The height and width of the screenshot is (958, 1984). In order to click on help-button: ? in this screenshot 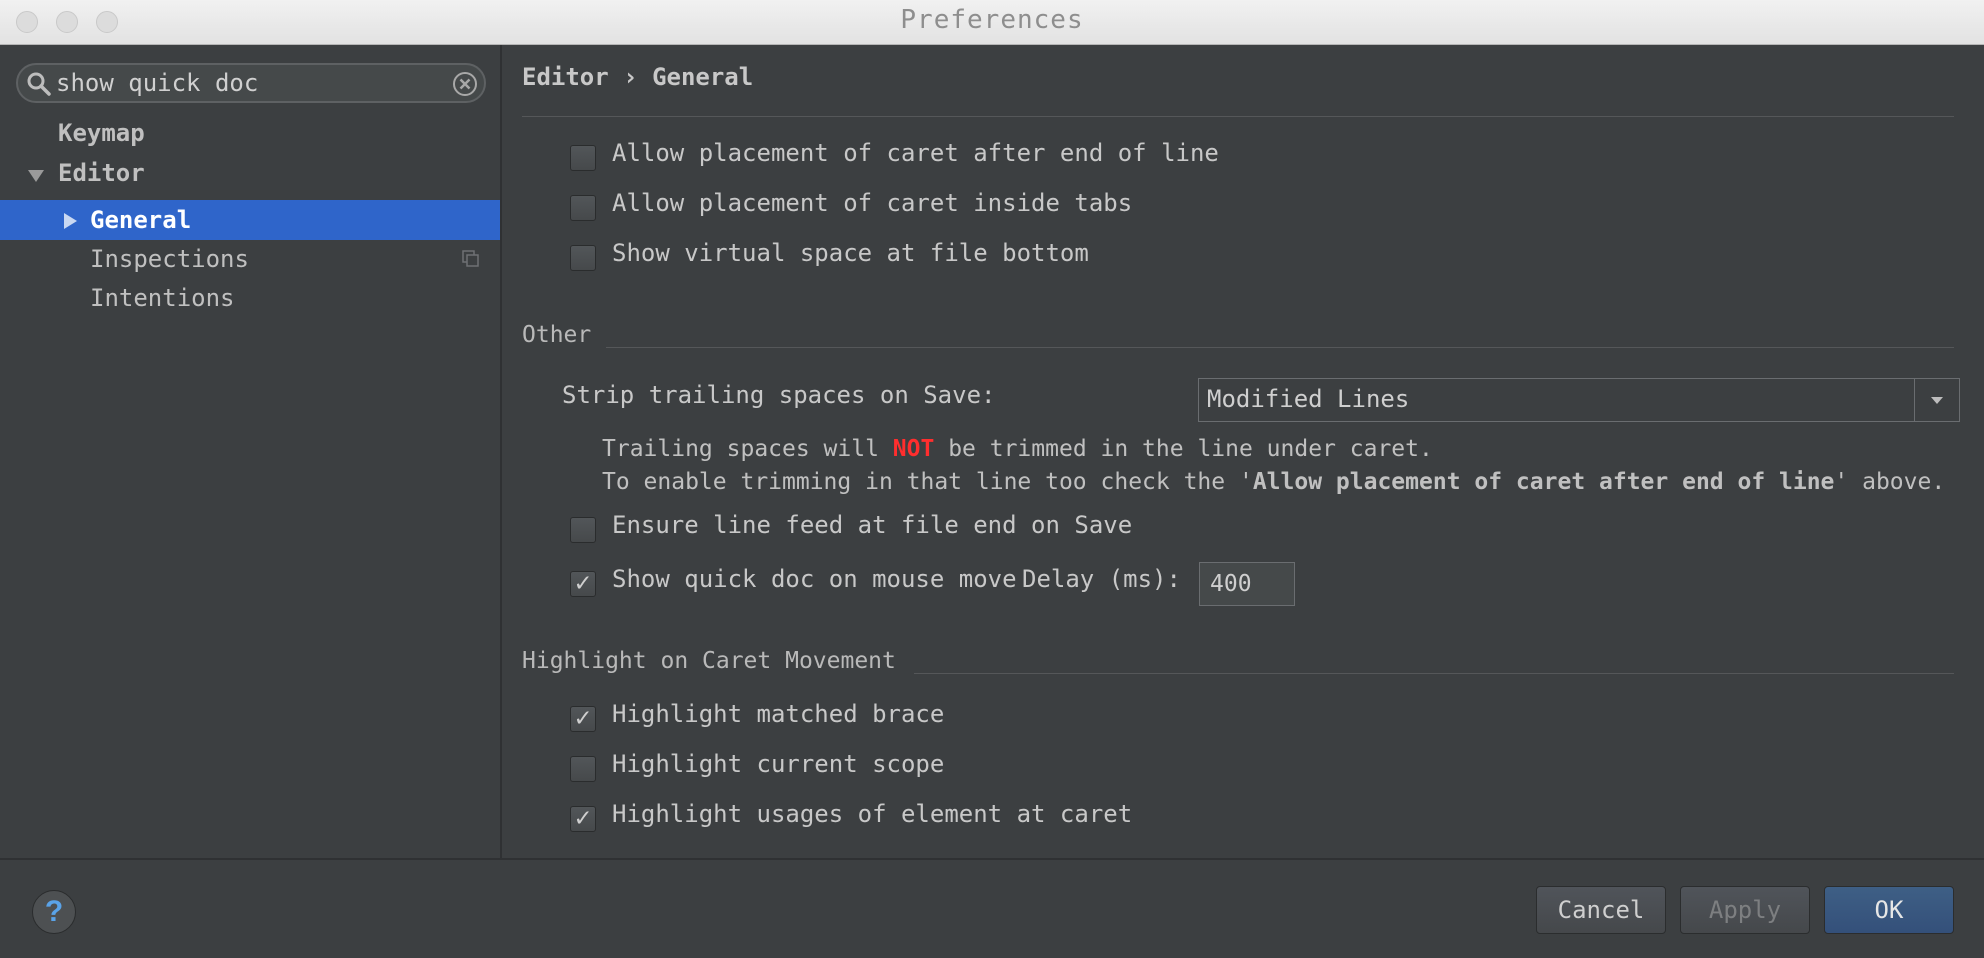, I will do `click(54, 912)`.